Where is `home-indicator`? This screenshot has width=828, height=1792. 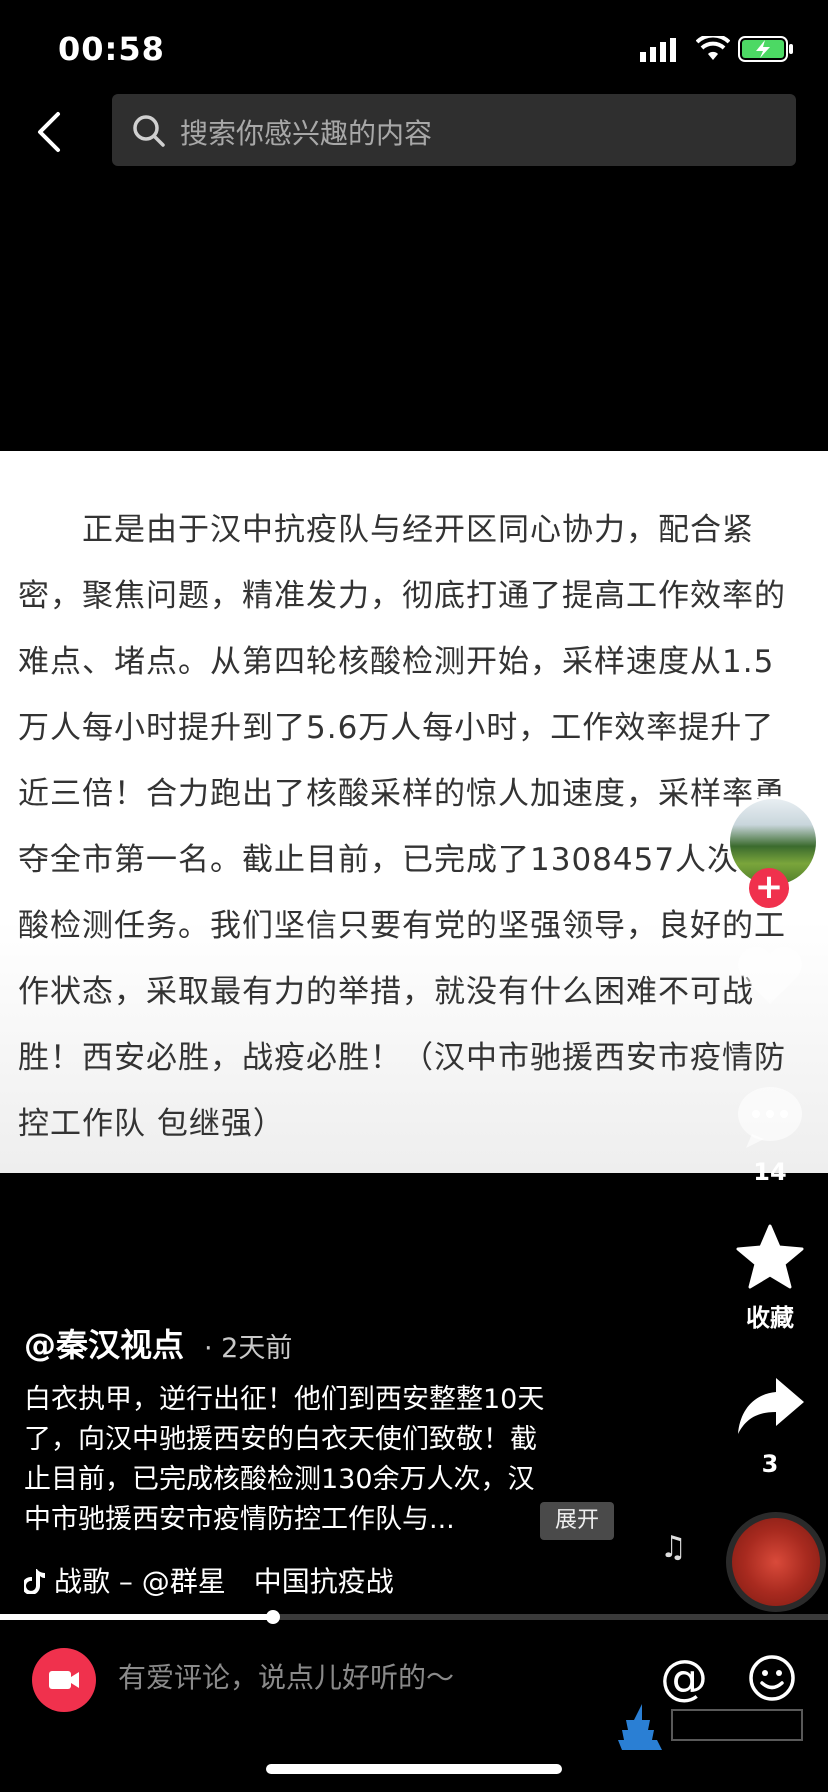 home-indicator is located at coordinates (414, 1769).